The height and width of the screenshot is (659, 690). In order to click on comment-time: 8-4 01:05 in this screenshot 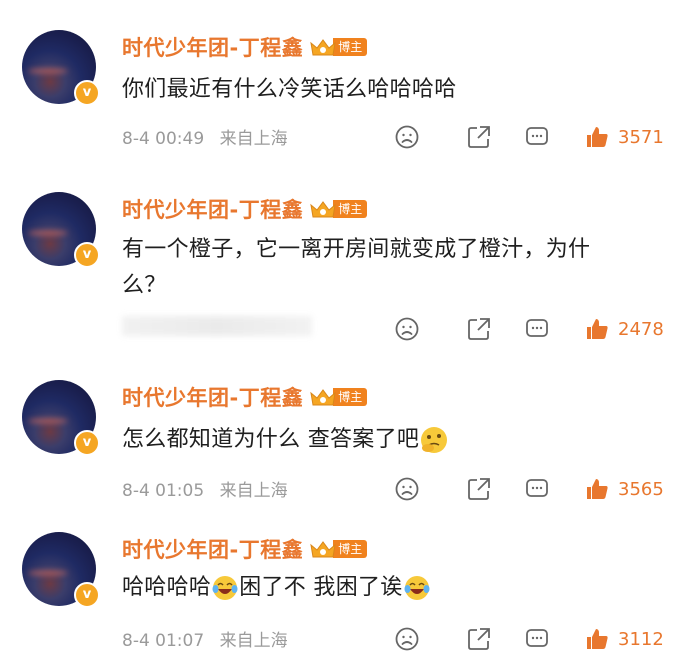, I will do `click(163, 491)`.